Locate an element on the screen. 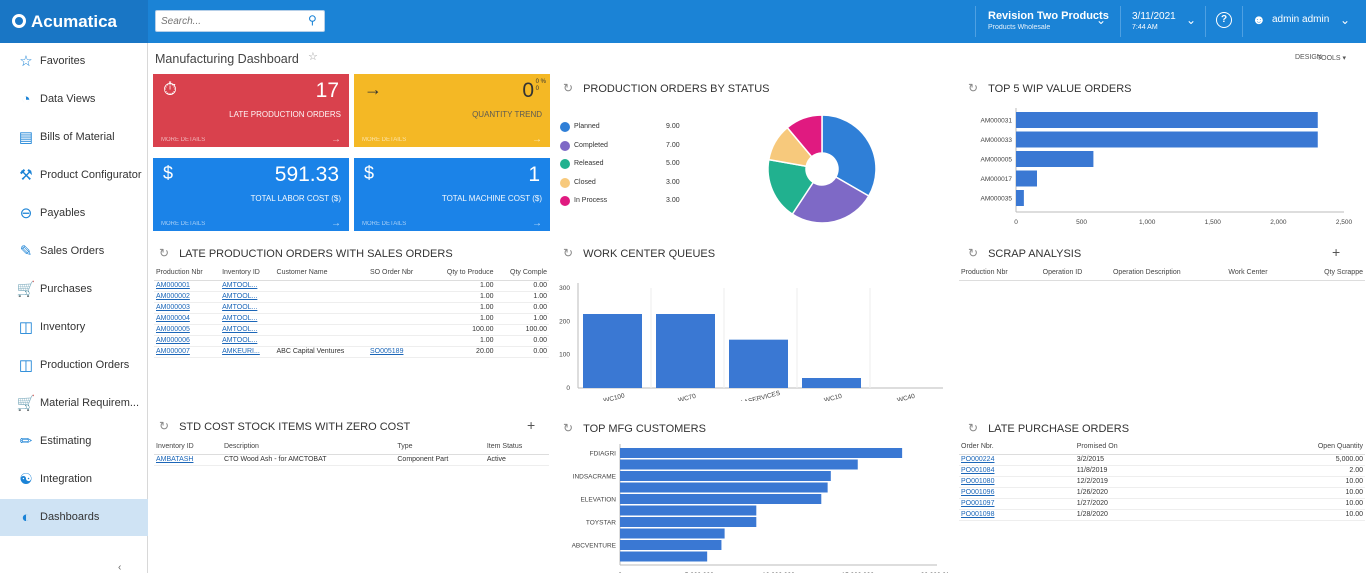 The image size is (1366, 573). column-header: Order Nbr. is located at coordinates (1017, 449).